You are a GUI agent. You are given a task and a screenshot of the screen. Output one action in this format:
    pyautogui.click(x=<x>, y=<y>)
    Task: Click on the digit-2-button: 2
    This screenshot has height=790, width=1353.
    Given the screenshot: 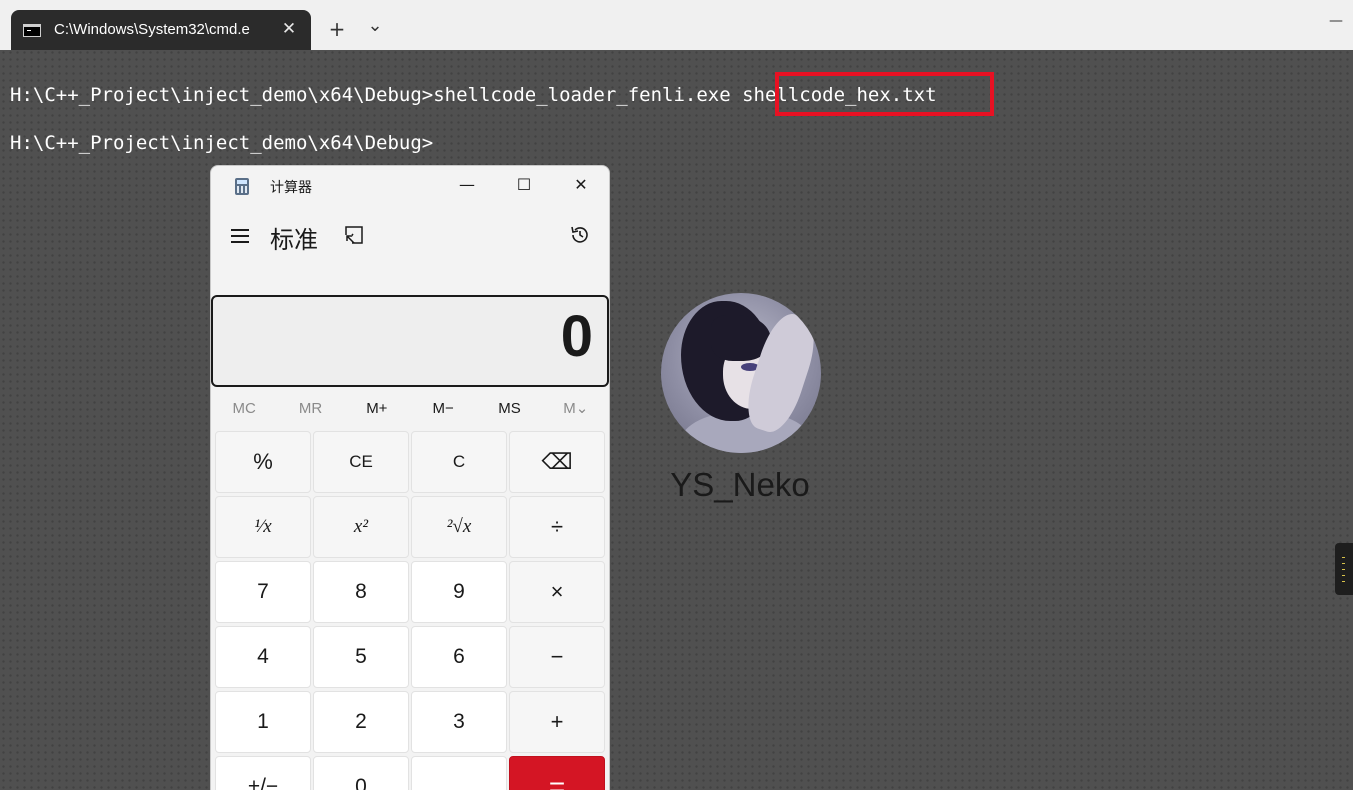 What is the action you would take?
    pyautogui.click(x=361, y=722)
    